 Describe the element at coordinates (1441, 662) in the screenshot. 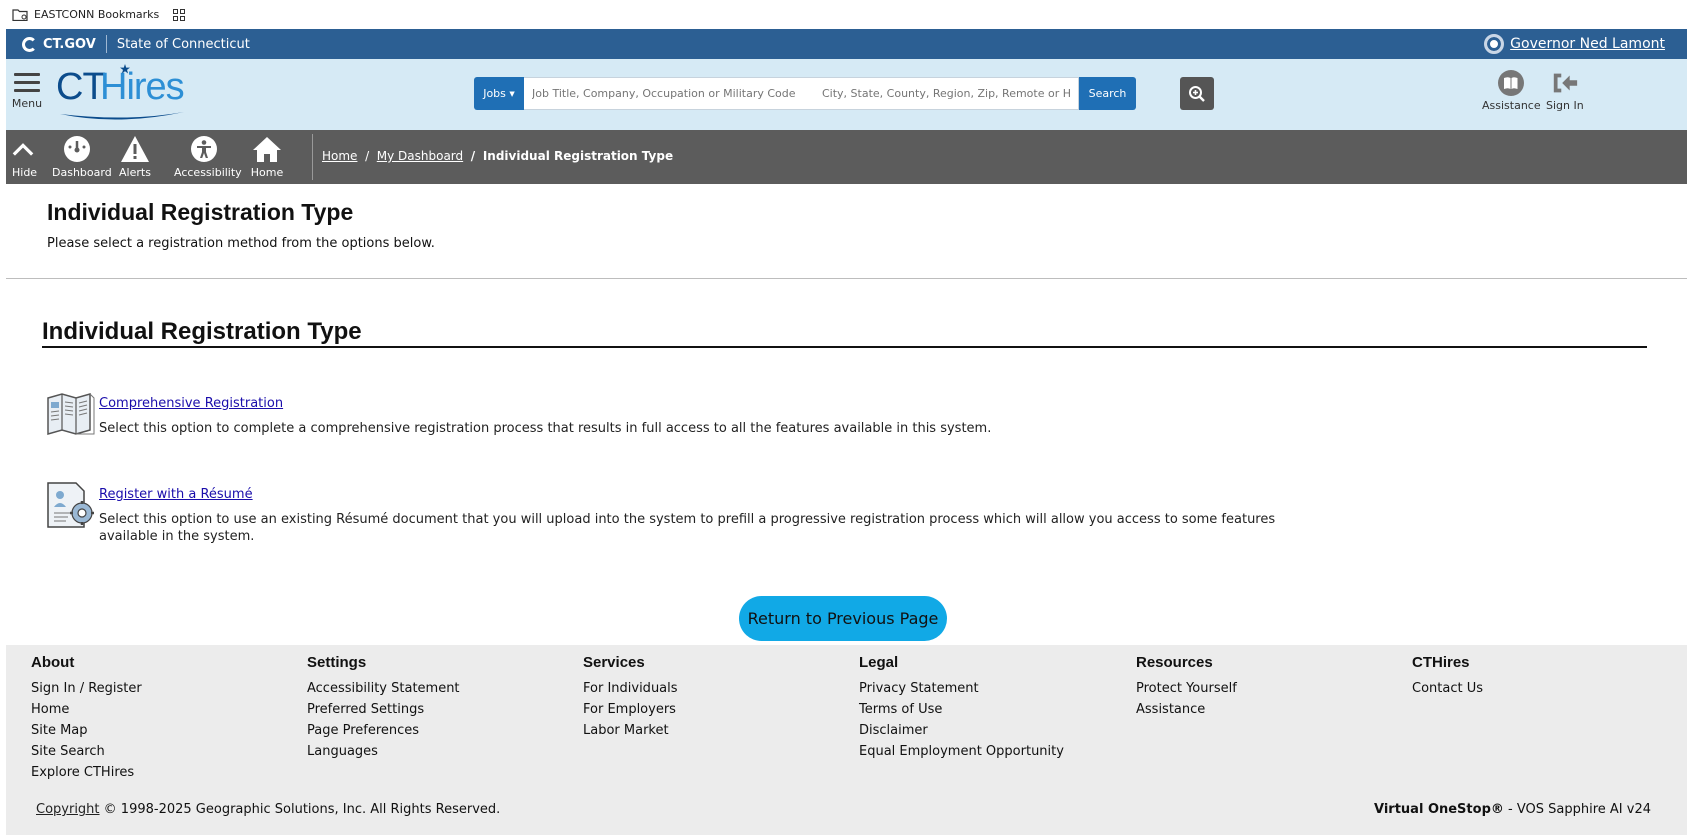

I see `footer-column-title: CTHires` at that location.